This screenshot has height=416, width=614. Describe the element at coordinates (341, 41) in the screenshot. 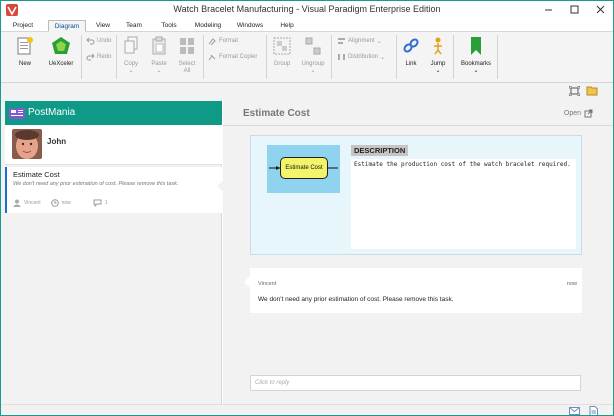

I see `alignment-icon` at that location.